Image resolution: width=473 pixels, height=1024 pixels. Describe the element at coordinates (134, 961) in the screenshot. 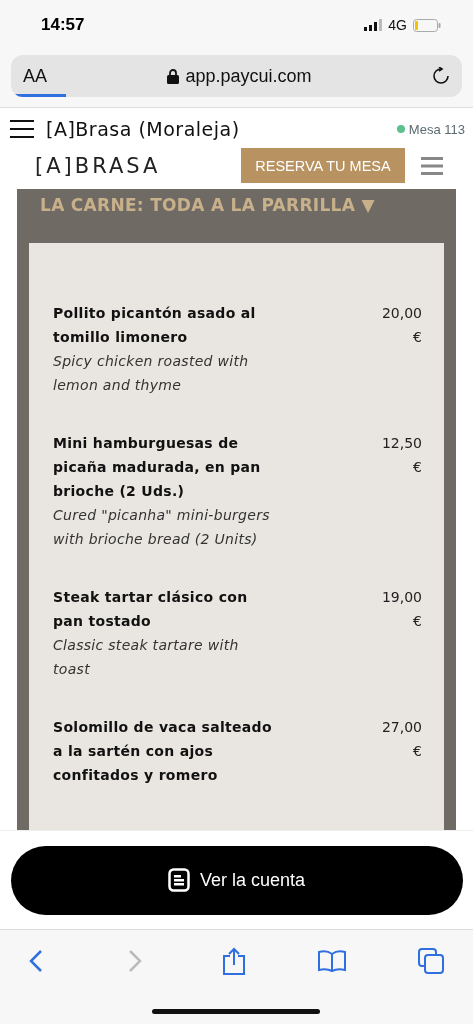

I see `forward-icon` at that location.